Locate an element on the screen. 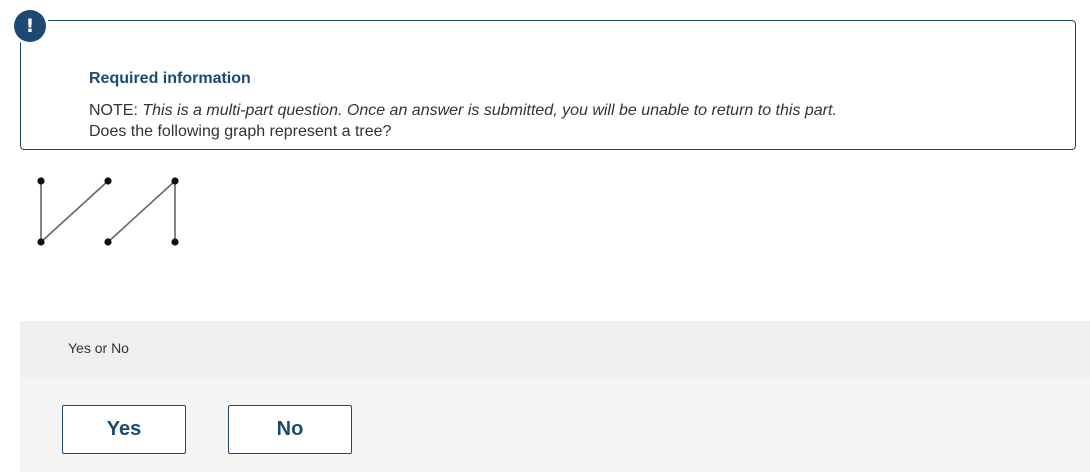 The image size is (1090, 472). no-button: No is located at coordinates (290, 429).